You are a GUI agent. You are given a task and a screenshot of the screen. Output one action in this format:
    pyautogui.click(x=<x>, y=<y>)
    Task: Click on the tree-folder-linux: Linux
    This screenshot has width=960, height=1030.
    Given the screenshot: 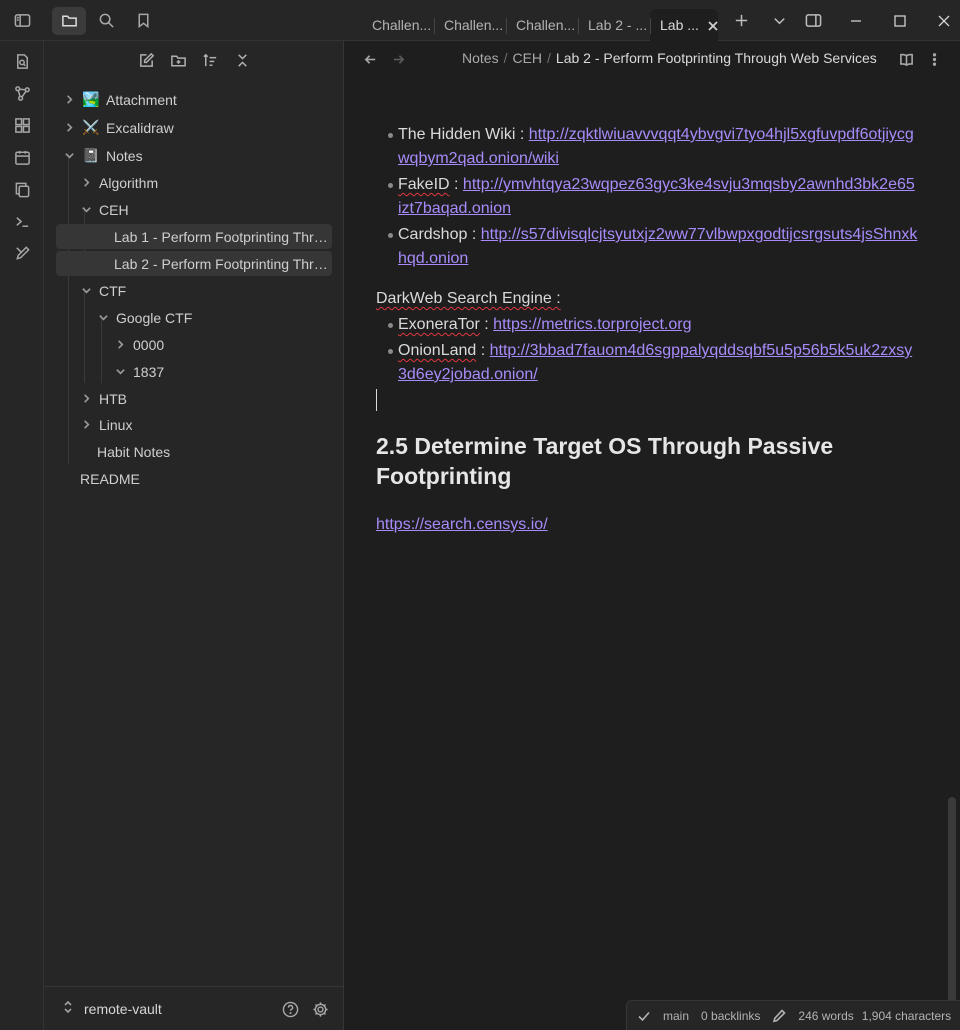 What is the action you would take?
    pyautogui.click(x=105, y=424)
    